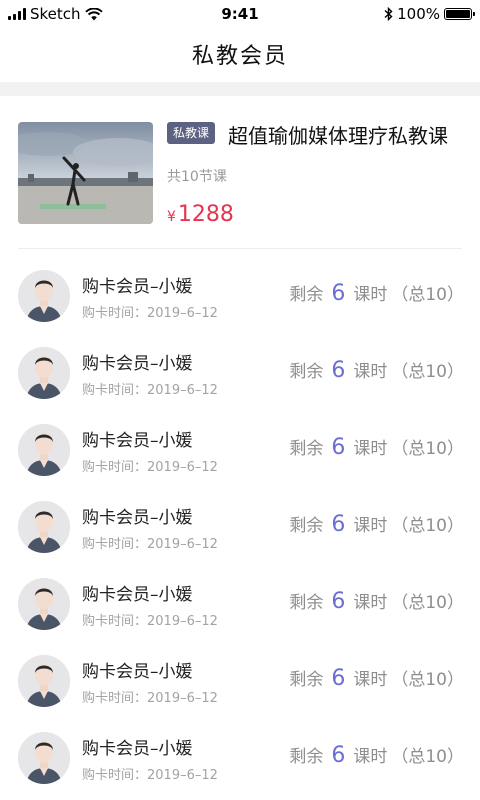 This screenshot has width=480, height=800. I want to click on section-divider, so click(240, 89).